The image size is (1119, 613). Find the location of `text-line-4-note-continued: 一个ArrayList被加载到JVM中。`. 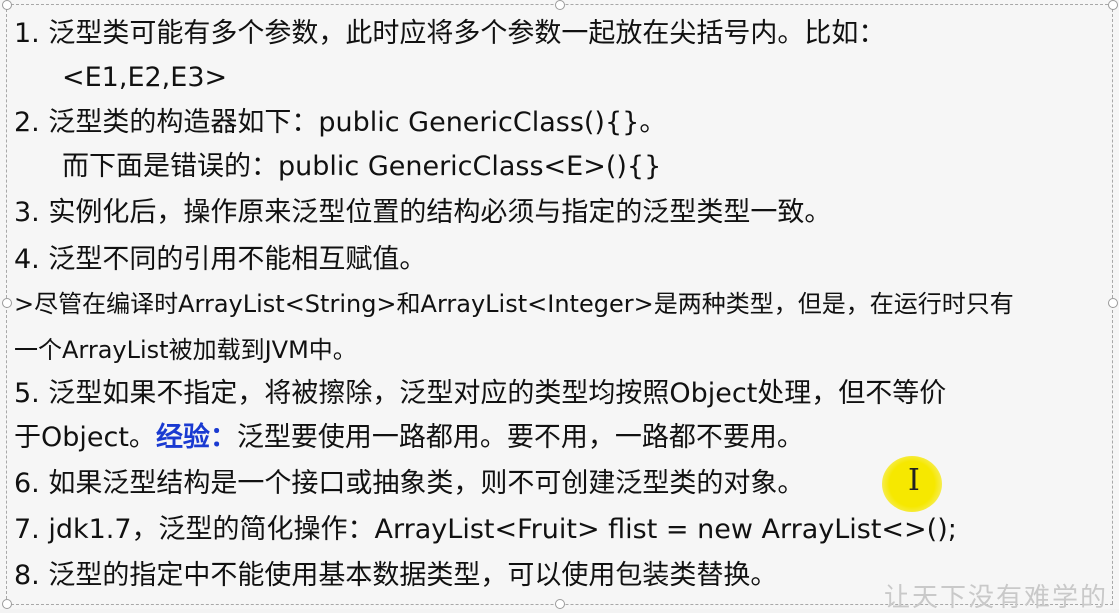

text-line-4-note-continued: 一个ArrayList被加载到JVM中。 is located at coordinates (185, 350).